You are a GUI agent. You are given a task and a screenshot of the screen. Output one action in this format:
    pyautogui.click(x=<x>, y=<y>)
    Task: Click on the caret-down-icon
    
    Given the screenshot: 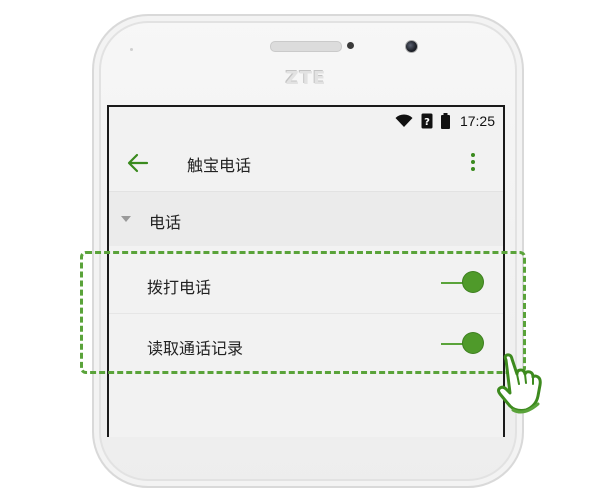 What is the action you would take?
    pyautogui.click(x=126, y=219)
    